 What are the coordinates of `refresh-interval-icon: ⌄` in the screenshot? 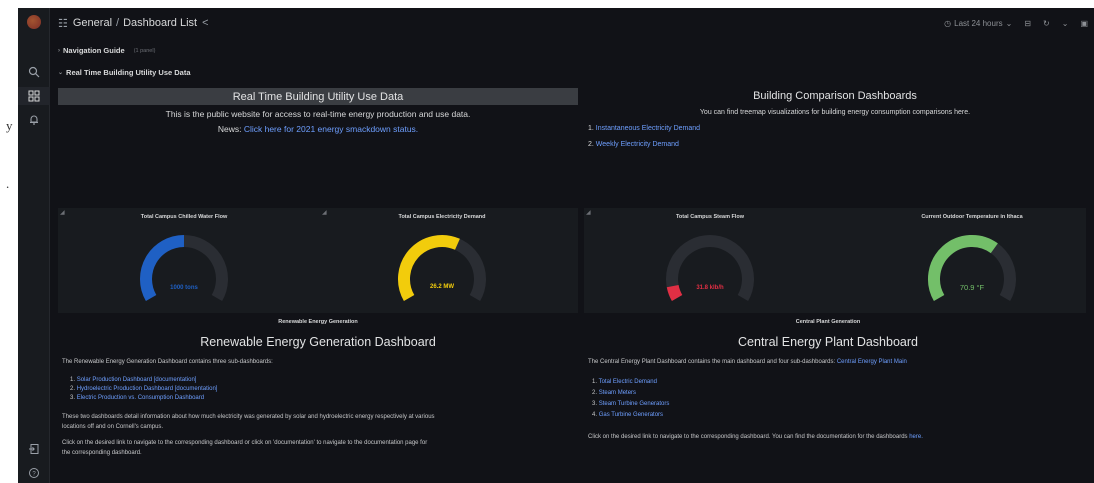 It's located at (1065, 23).